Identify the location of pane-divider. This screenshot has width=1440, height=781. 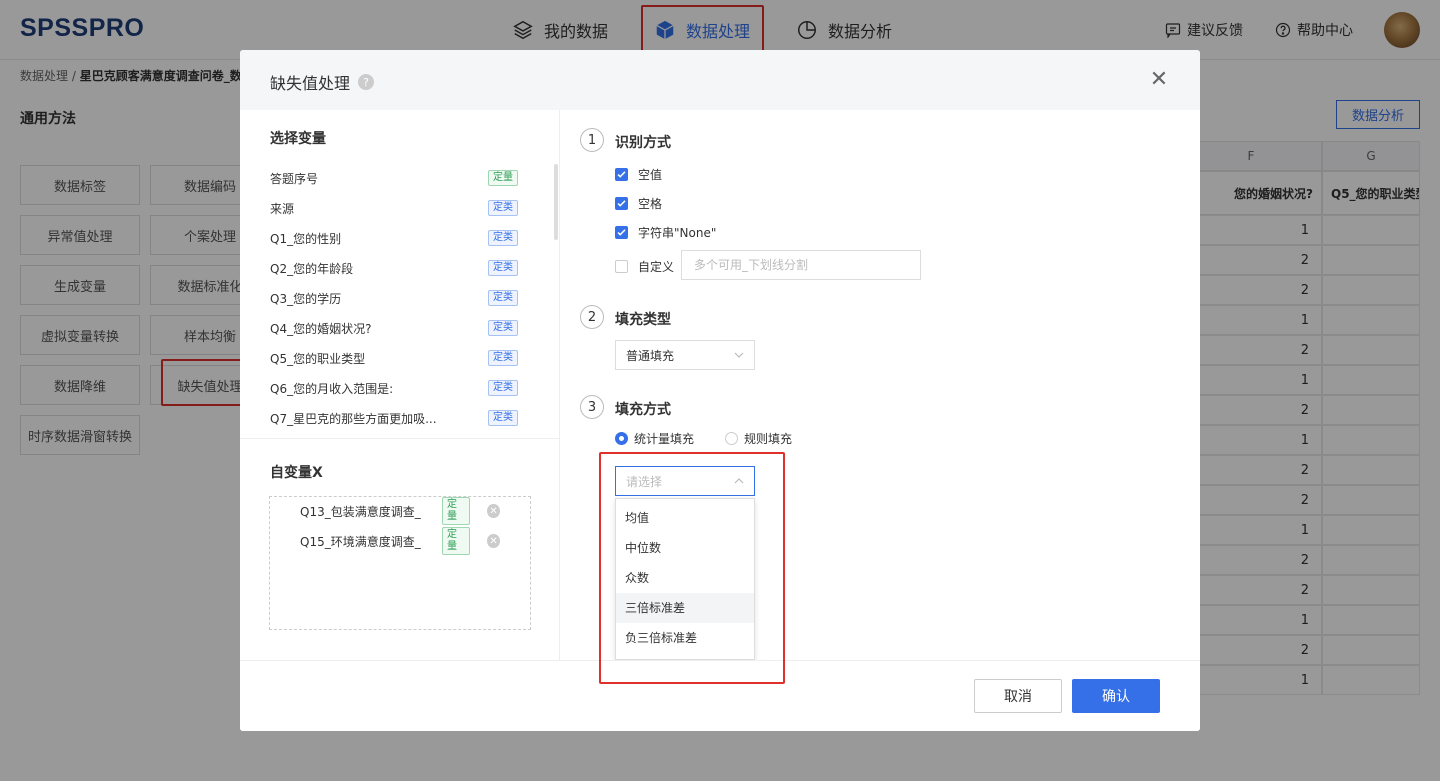
(400, 438).